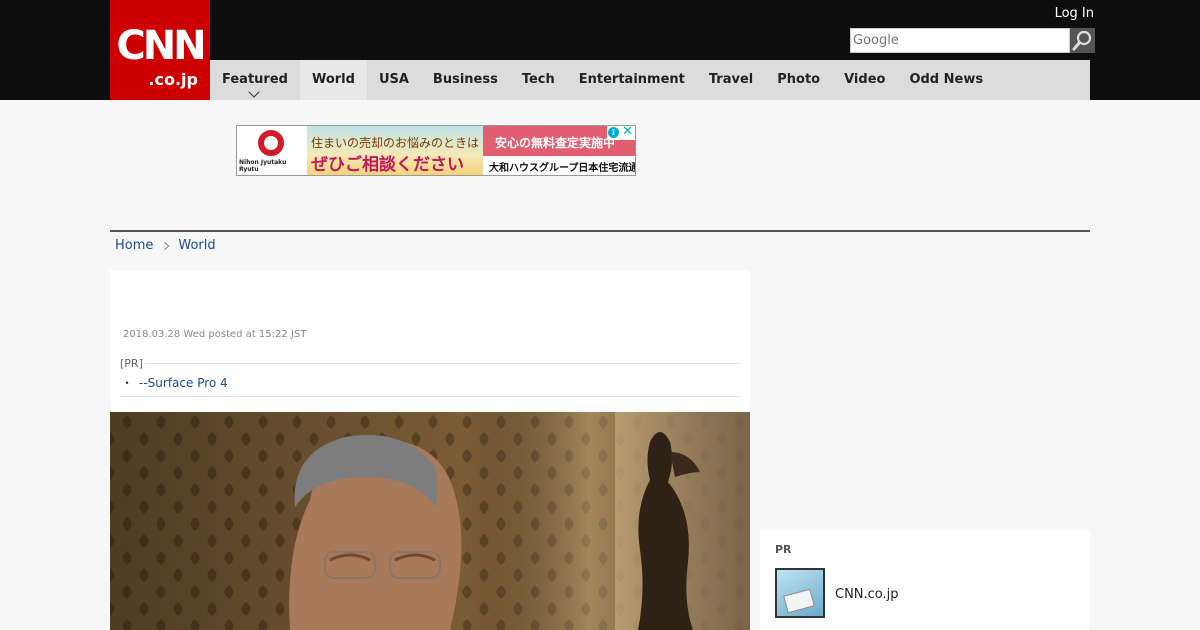 Image resolution: width=1200 pixels, height=630 pixels. I want to click on nav-item-label: Business, so click(465, 79).